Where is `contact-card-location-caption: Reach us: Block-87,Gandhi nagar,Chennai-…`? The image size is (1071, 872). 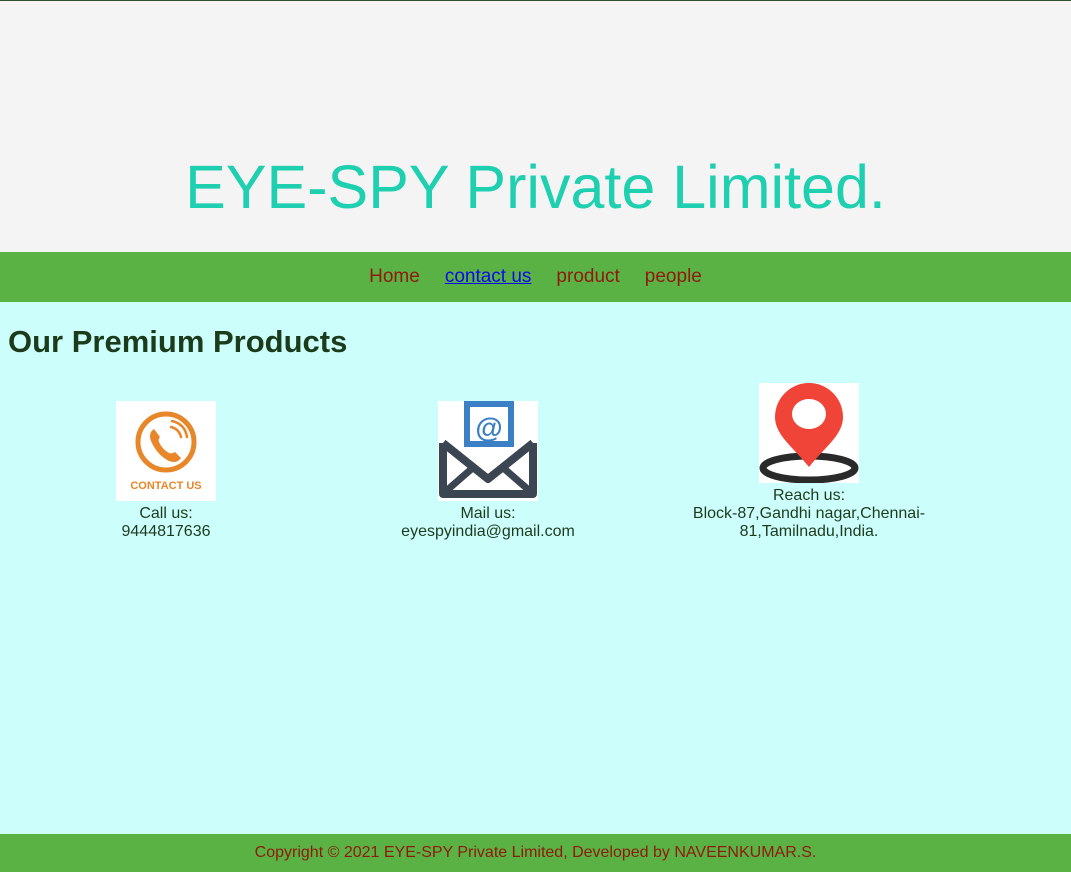
contact-card-location-caption: Reach us: Block-87,Gandhi nagar,Chennai-… is located at coordinates (809, 514).